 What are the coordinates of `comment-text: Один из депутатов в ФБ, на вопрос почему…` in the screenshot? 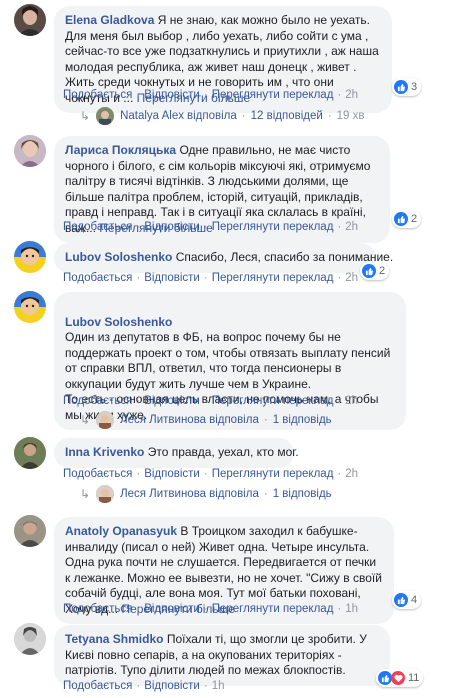 It's located at (228, 376).